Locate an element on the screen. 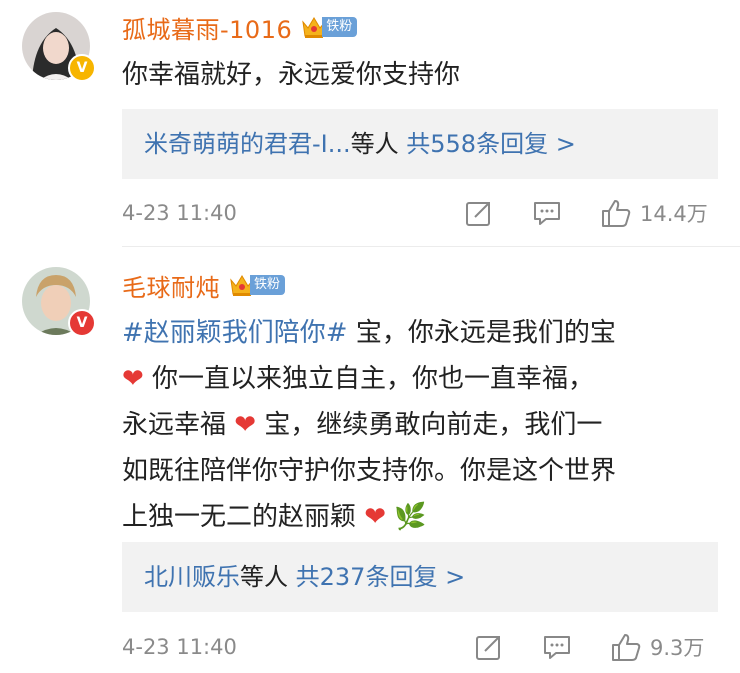 The image size is (740, 673). username-row: 毛球耐炖 铁粉 is located at coordinates (204, 285).